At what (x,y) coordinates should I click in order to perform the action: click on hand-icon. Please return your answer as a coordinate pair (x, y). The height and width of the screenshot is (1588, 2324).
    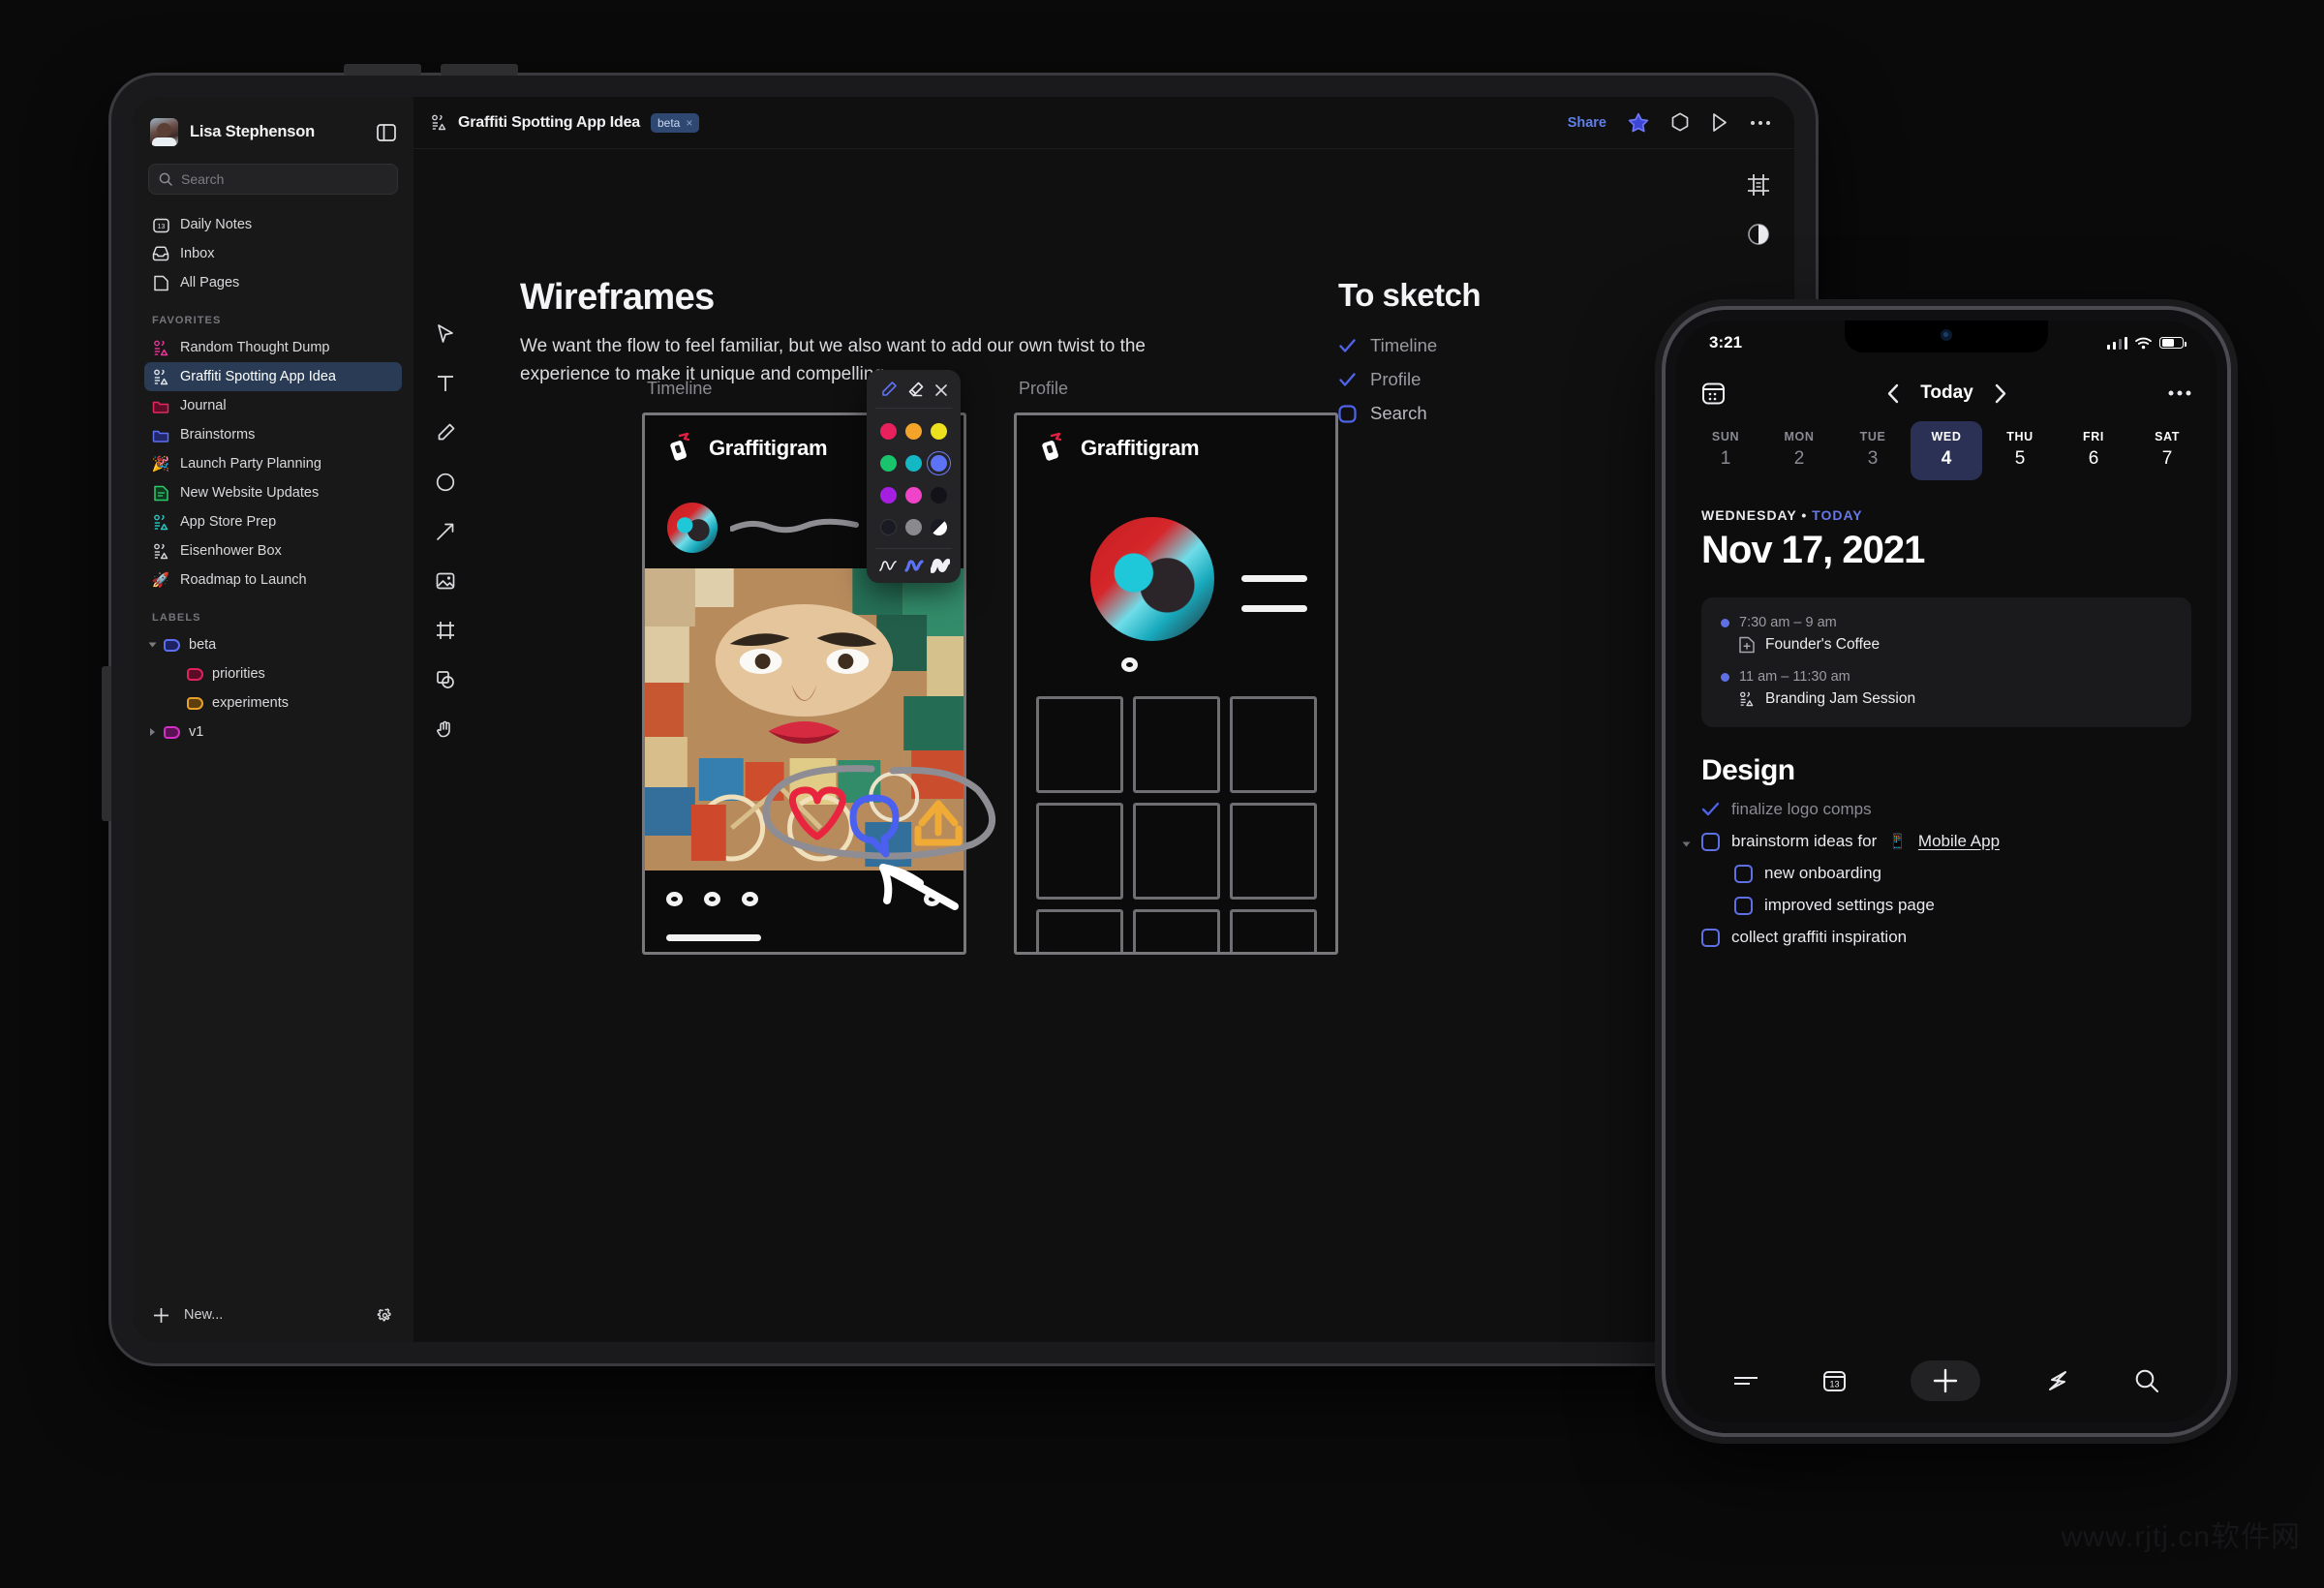
    Looking at the image, I should click on (445, 729).